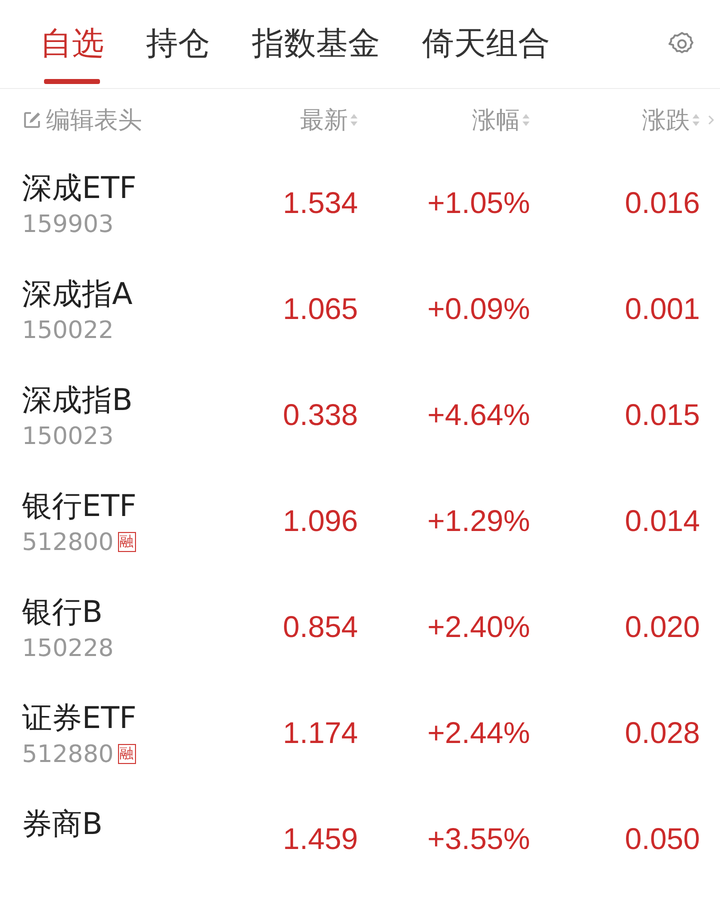 This screenshot has height=899, width=720. Describe the element at coordinates (68, 224) in the screenshot. I see `fund-code: 159903` at that location.